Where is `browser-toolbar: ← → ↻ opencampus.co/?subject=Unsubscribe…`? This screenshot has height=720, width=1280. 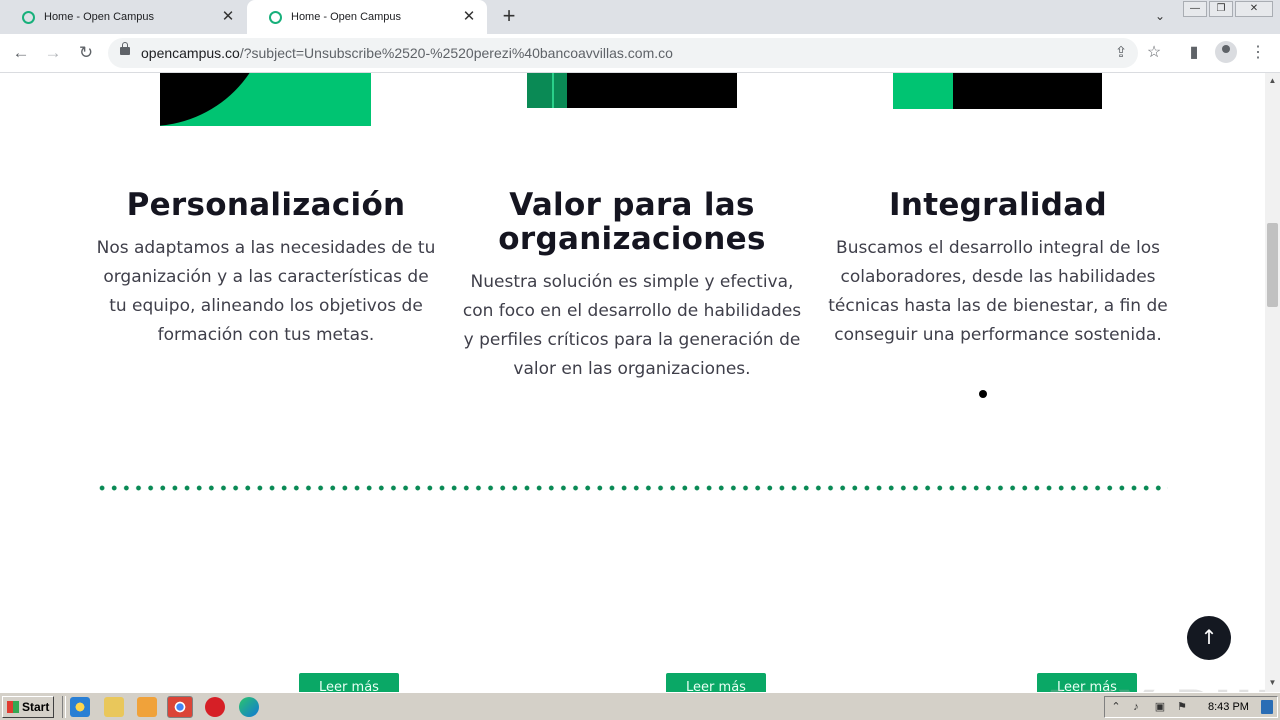 browser-toolbar: ← → ↻ opencampus.co/?subject=Unsubscribe… is located at coordinates (640, 53).